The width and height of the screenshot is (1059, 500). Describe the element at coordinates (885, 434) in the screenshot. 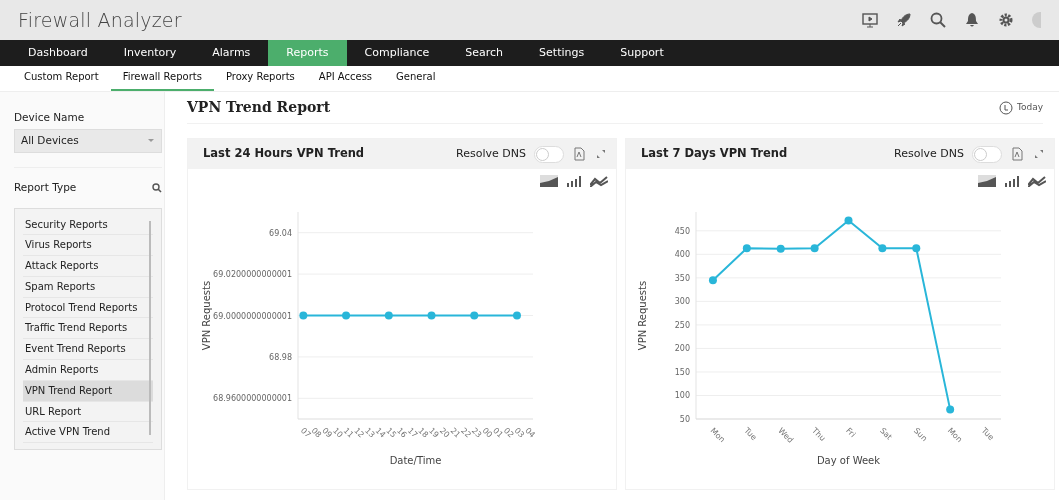

I see `axis-tick-label: Sat` at that location.